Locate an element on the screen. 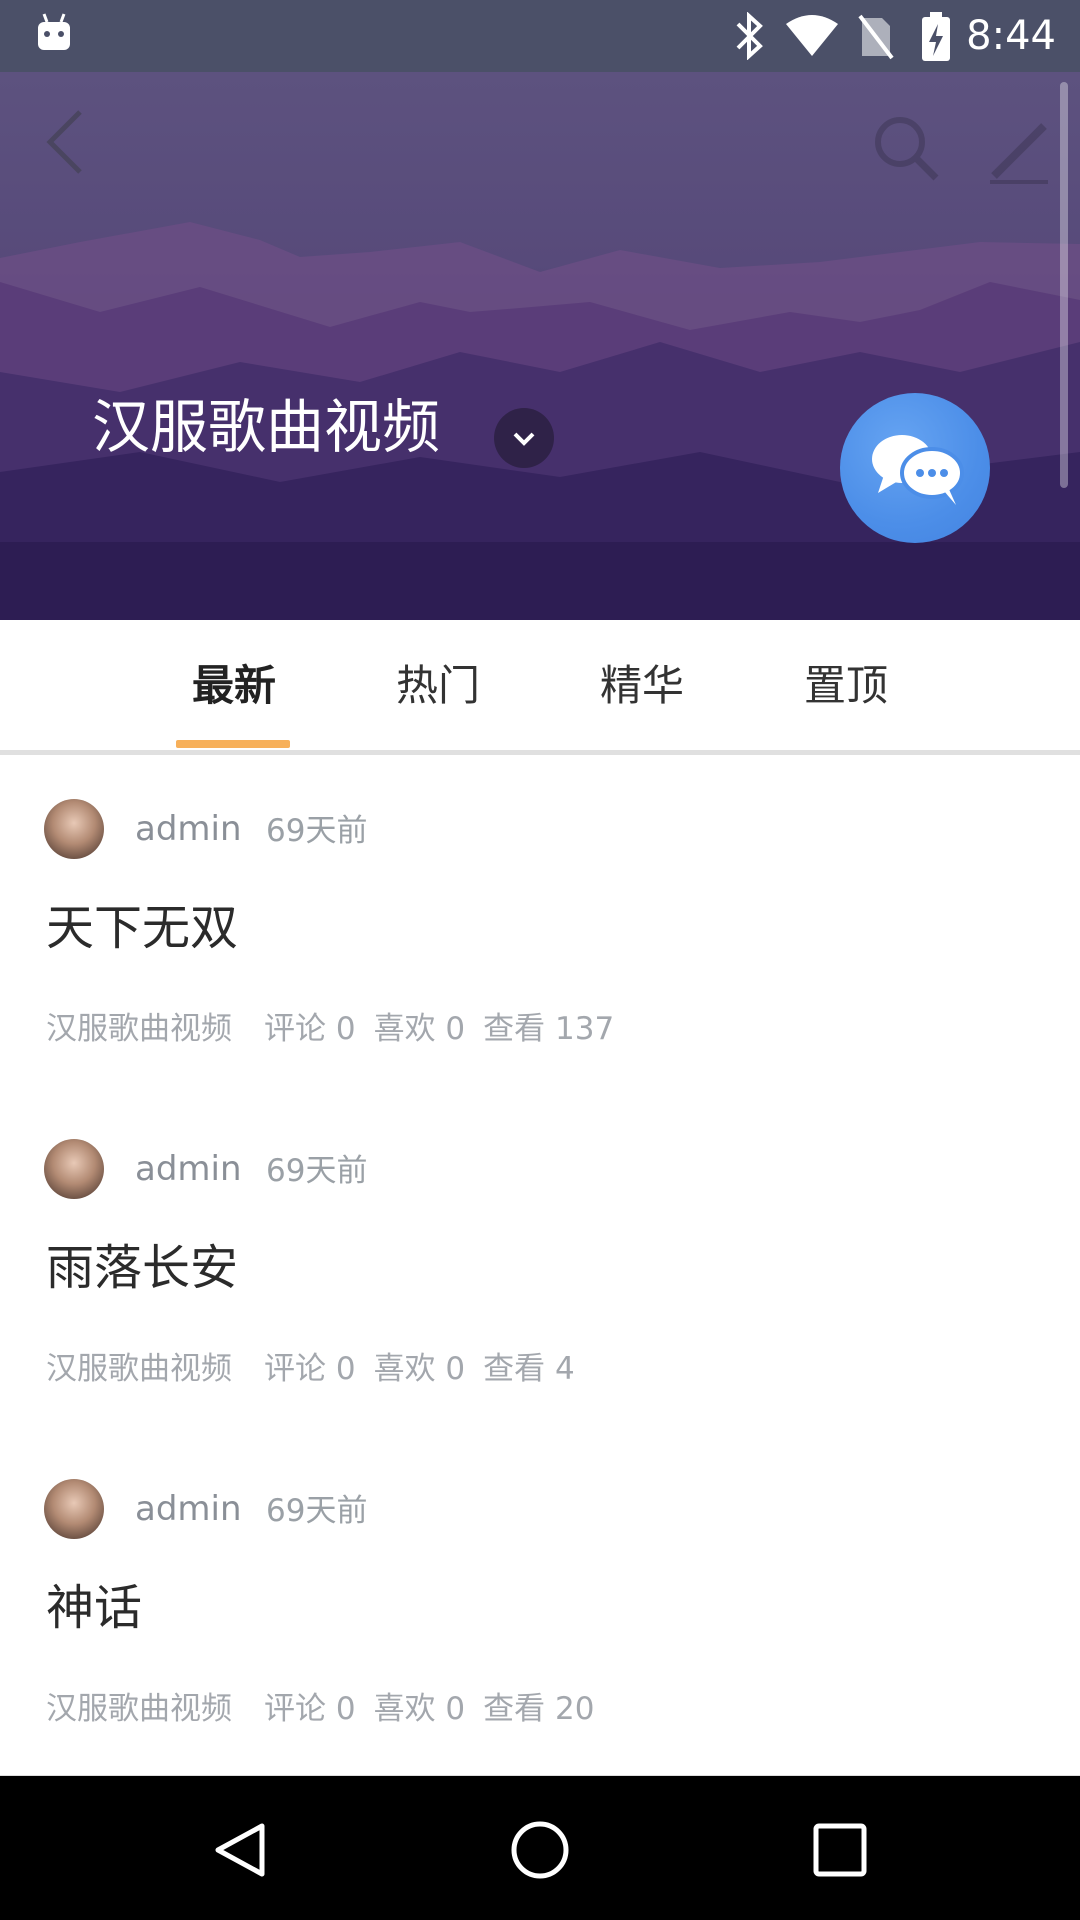  bluetooth-icon is located at coordinates (749, 36).